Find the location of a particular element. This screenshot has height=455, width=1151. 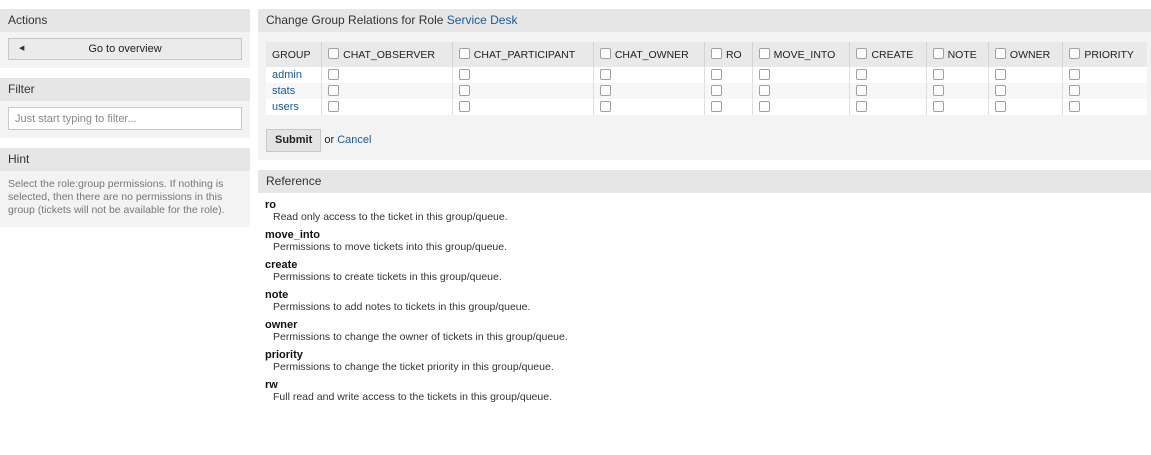

group-cell: stats is located at coordinates (294, 91).